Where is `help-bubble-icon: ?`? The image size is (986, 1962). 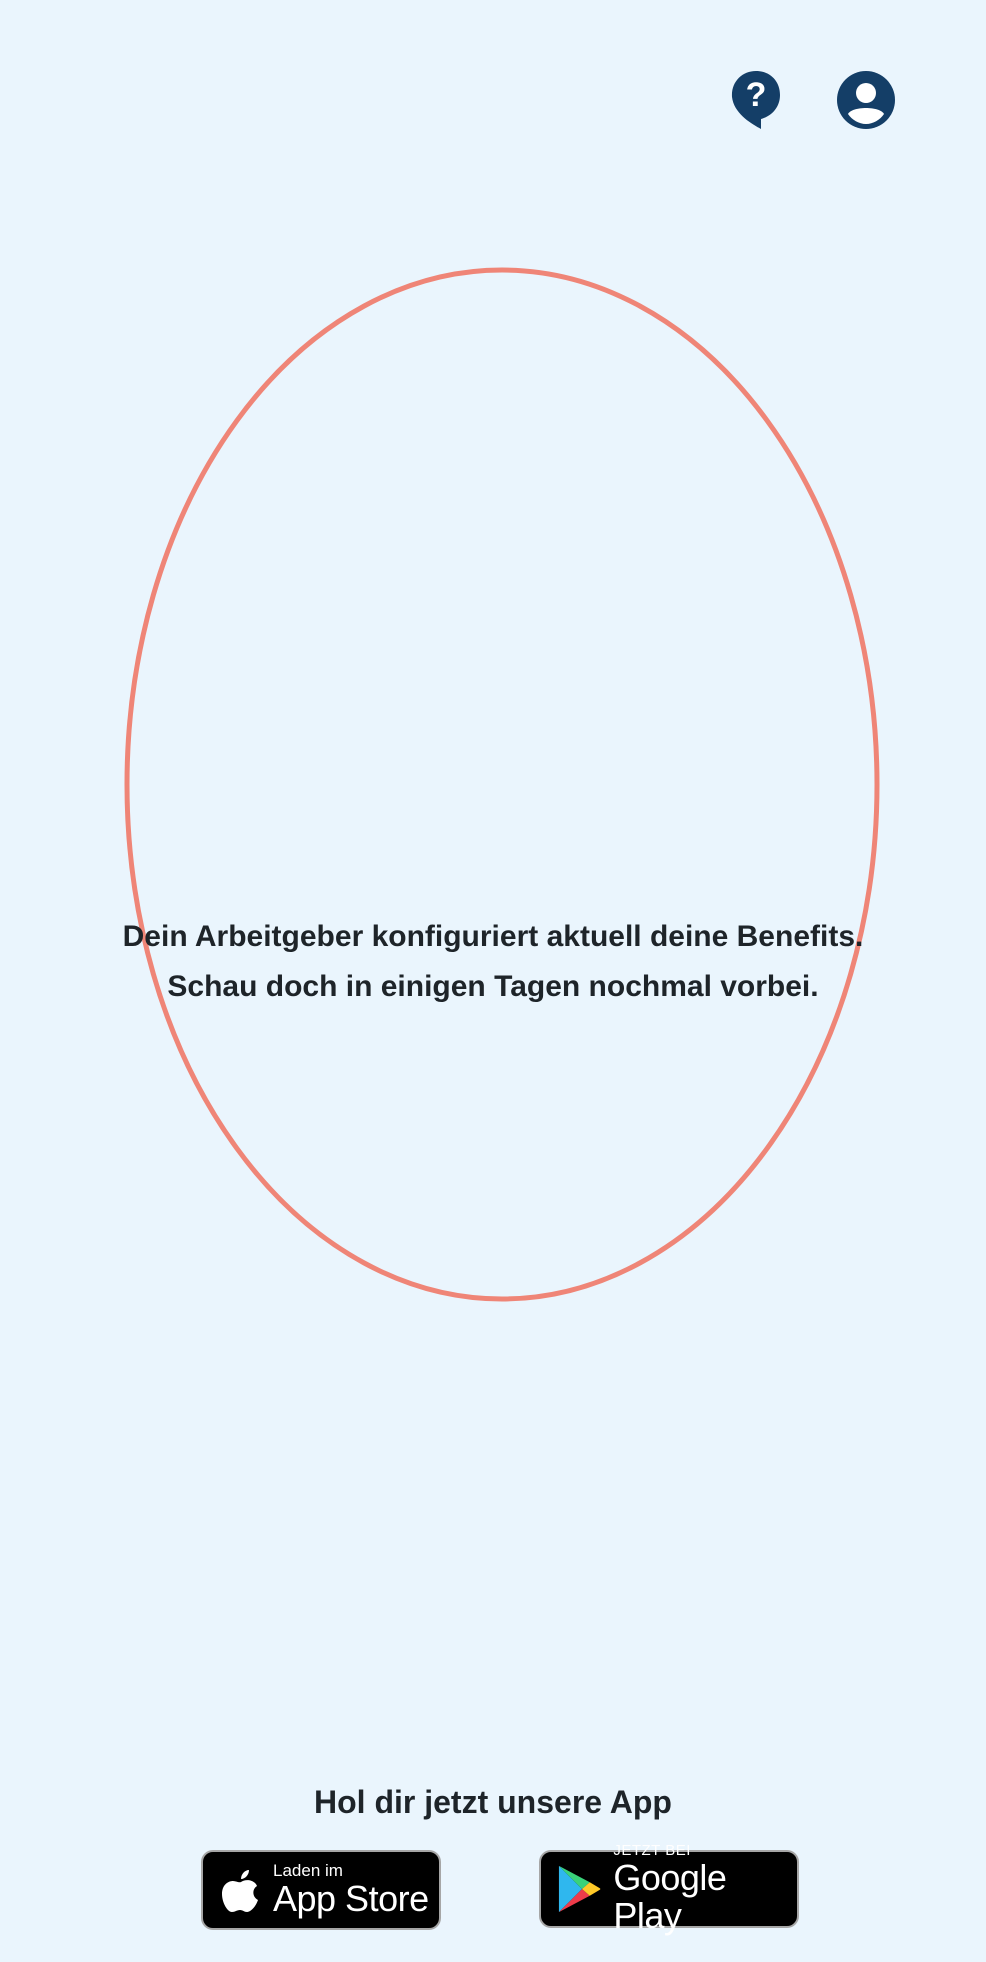
help-bubble-icon: ? is located at coordinates (755, 100).